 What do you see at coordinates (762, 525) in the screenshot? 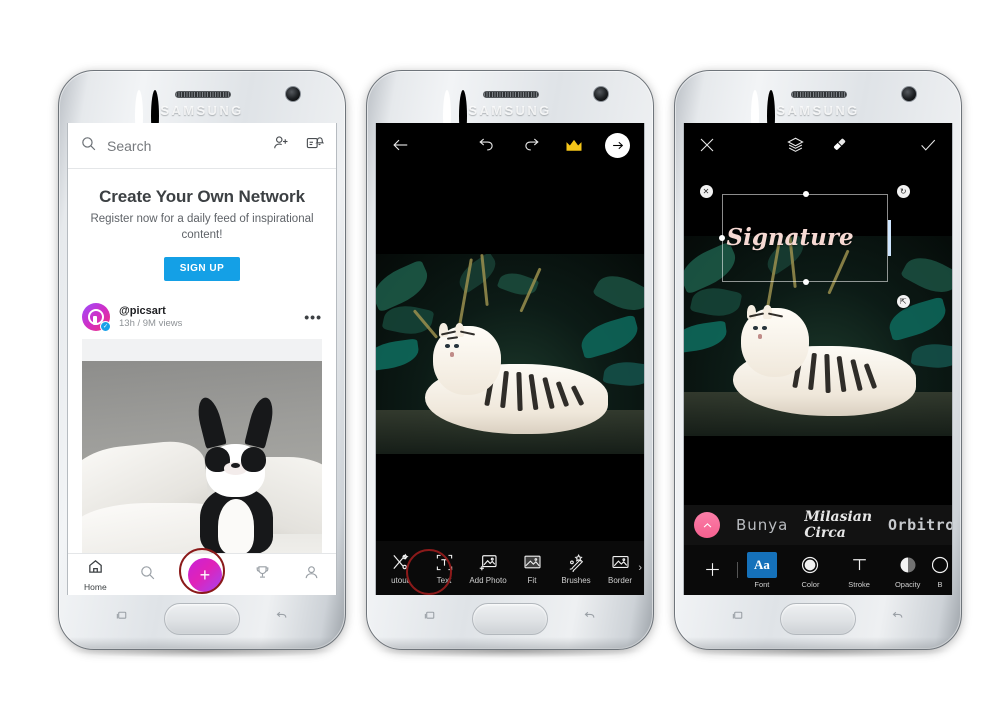
I see `font-option-bunya: Bunya` at bounding box center [762, 525].